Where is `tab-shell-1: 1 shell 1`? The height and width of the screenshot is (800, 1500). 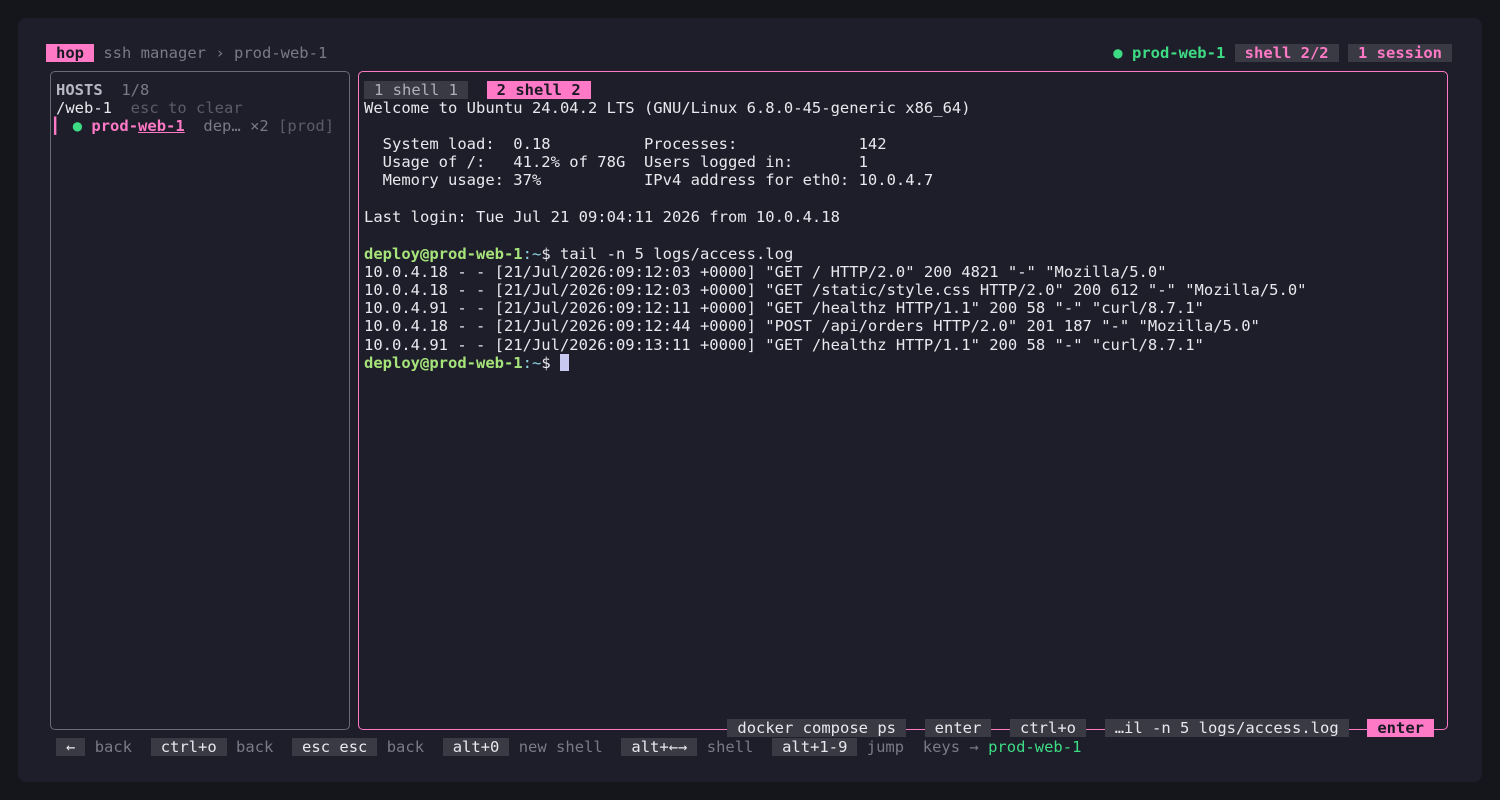
tab-shell-1: 1 shell 1 is located at coordinates (416, 90).